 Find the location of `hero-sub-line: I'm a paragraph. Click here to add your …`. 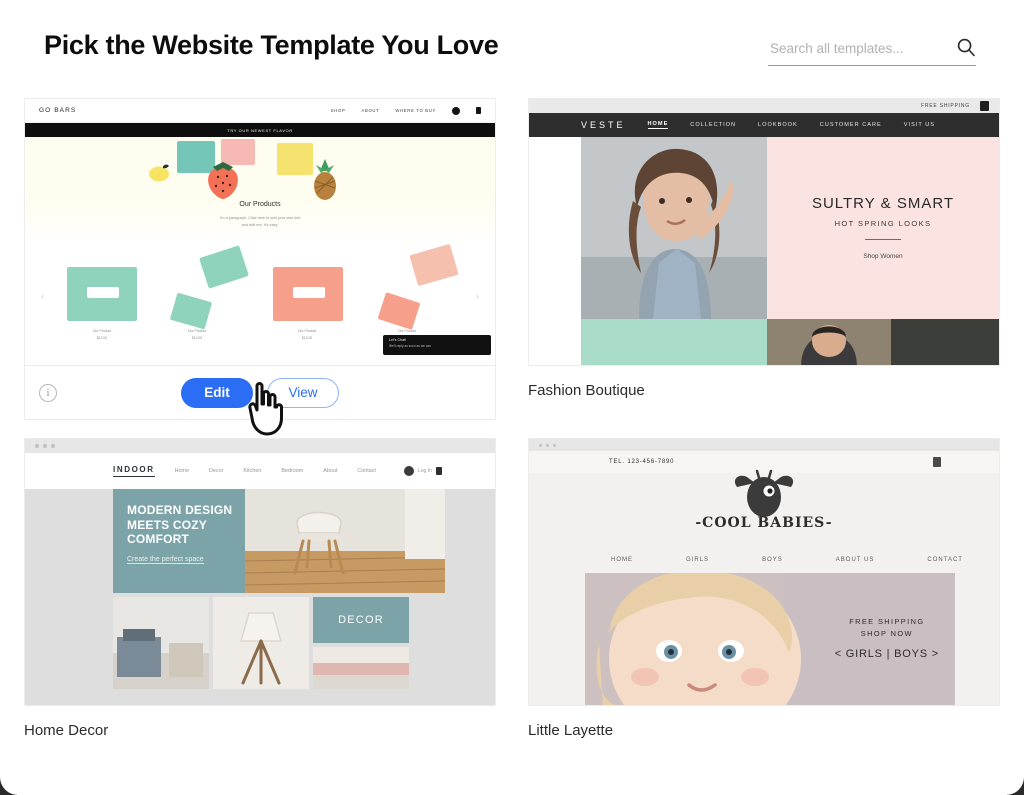

hero-sub-line: I'm a paragraph. Click here to add your … is located at coordinates (260, 218).